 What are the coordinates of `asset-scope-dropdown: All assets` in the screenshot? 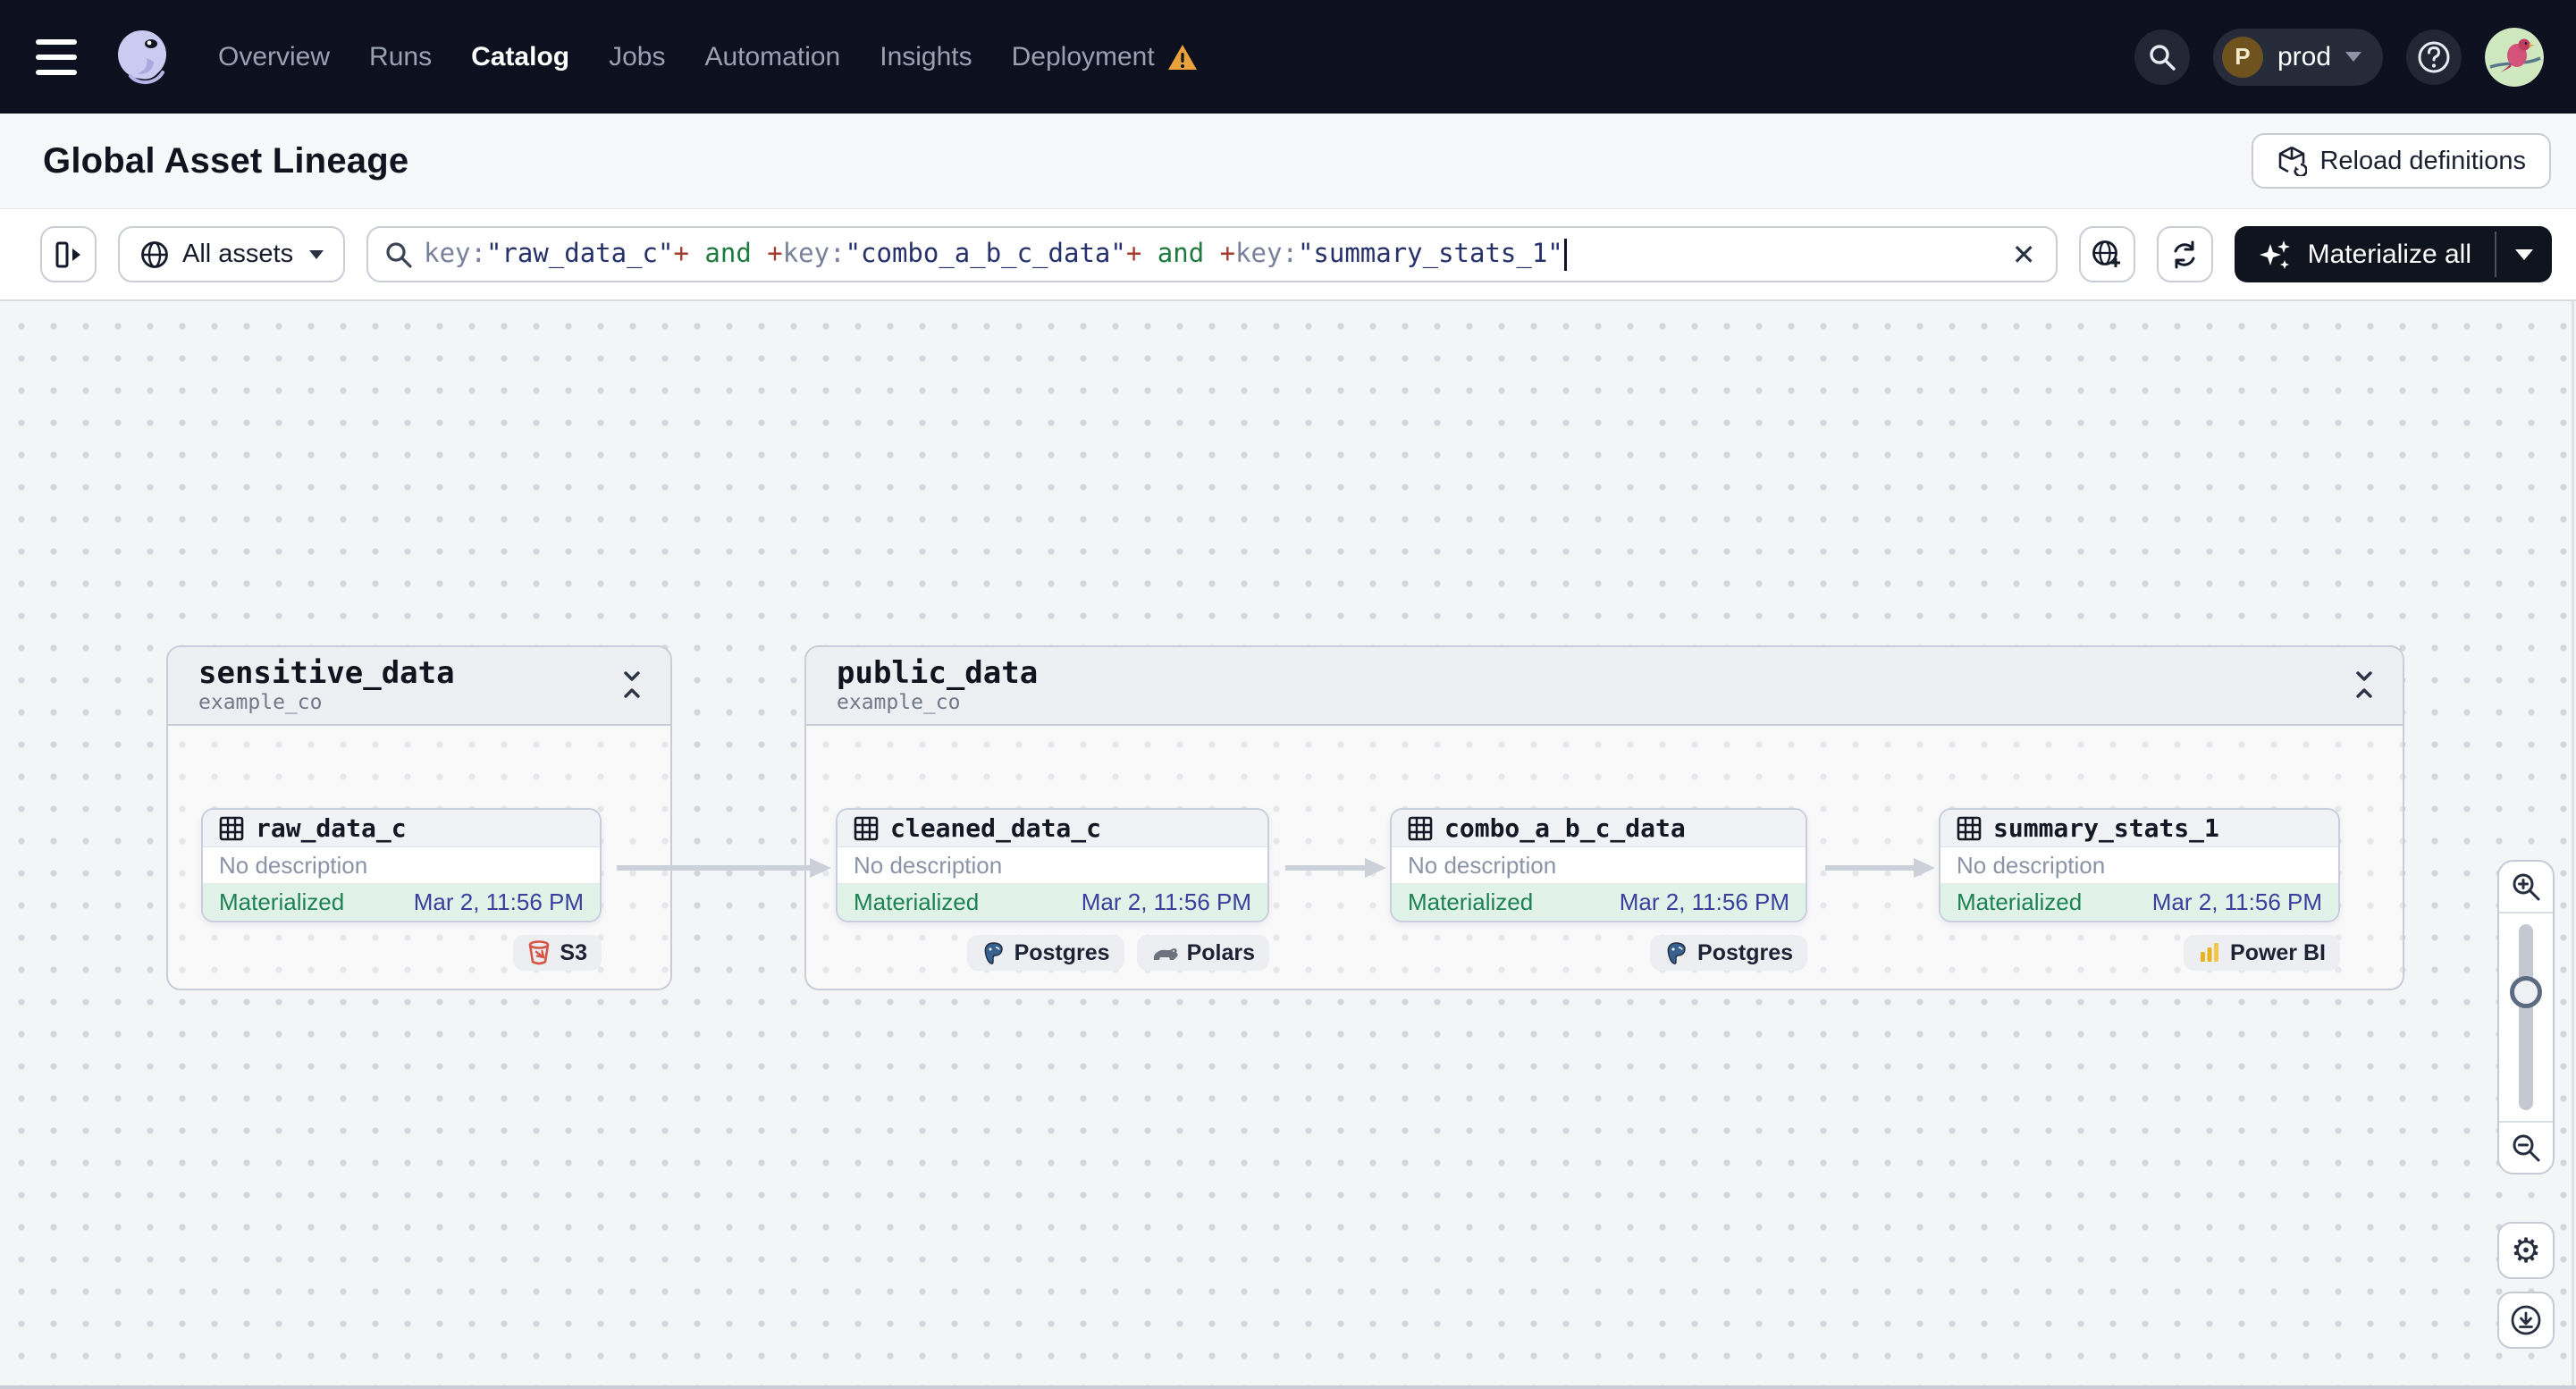 It's located at (232, 254).